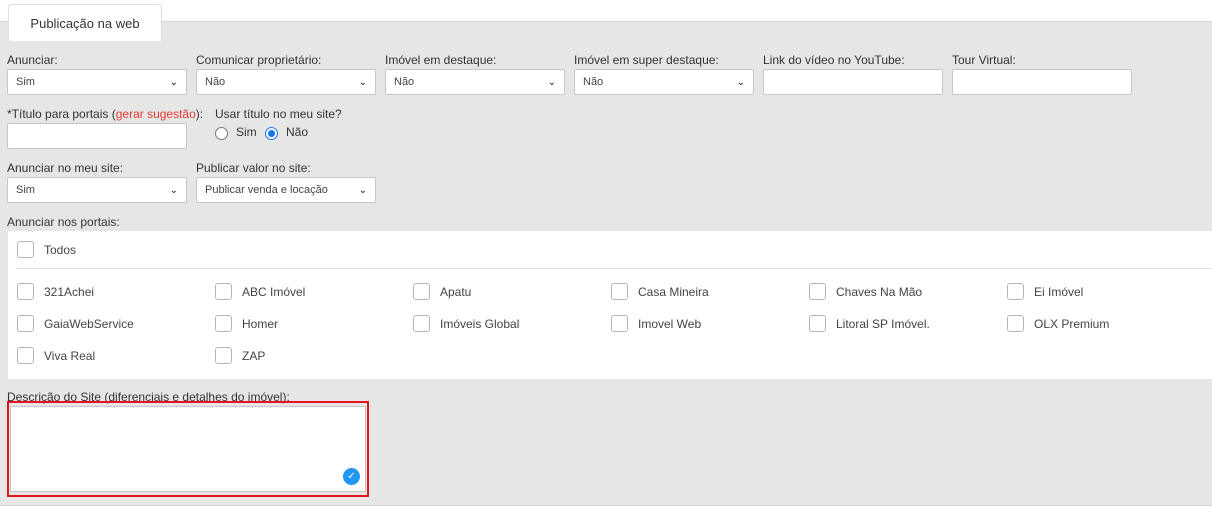  What do you see at coordinates (60, 250) in the screenshot?
I see `portal-todos-label: Todos` at bounding box center [60, 250].